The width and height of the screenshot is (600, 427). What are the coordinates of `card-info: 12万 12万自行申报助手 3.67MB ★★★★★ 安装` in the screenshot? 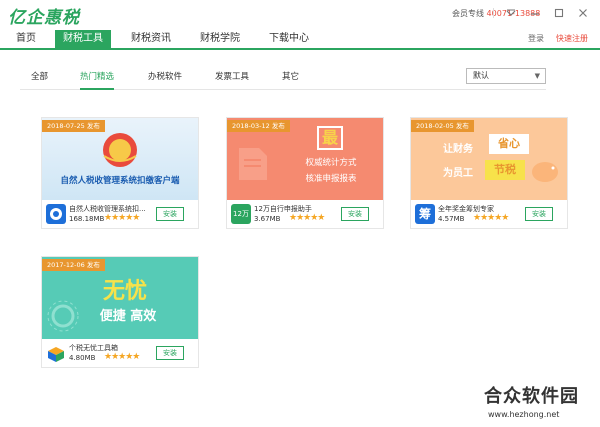 It's located at (305, 215).